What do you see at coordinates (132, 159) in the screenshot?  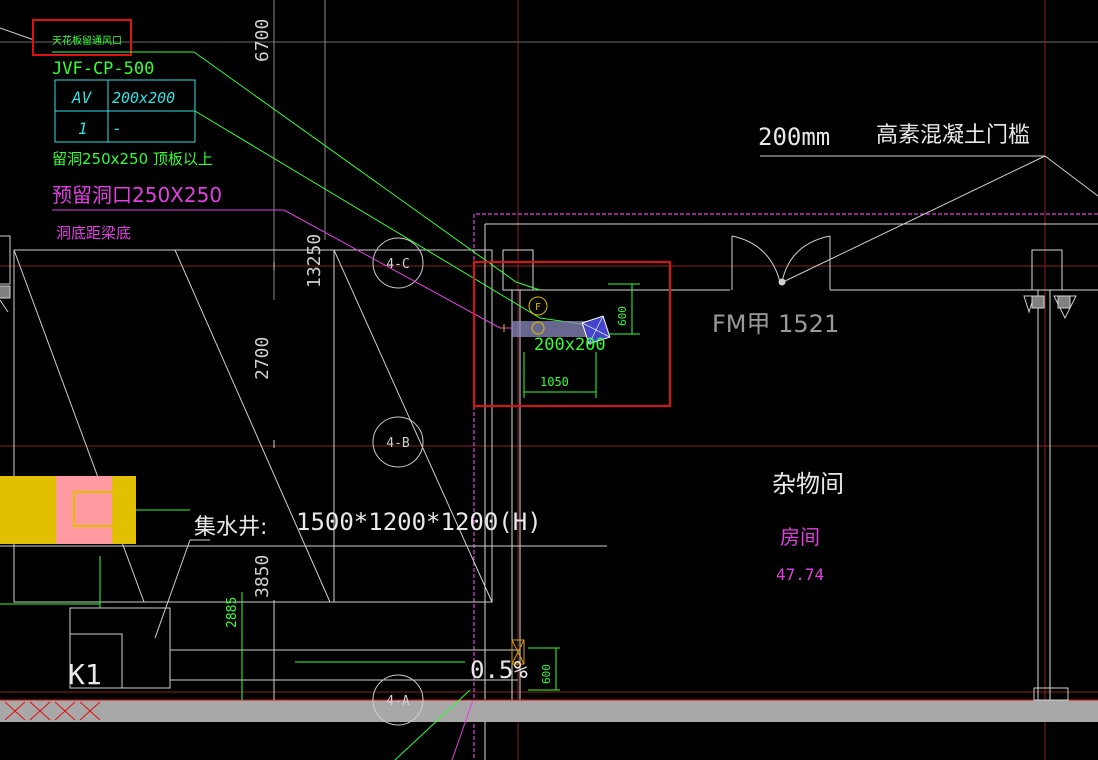 I see `note-green: 留洞250x250 顶板以上` at bounding box center [132, 159].